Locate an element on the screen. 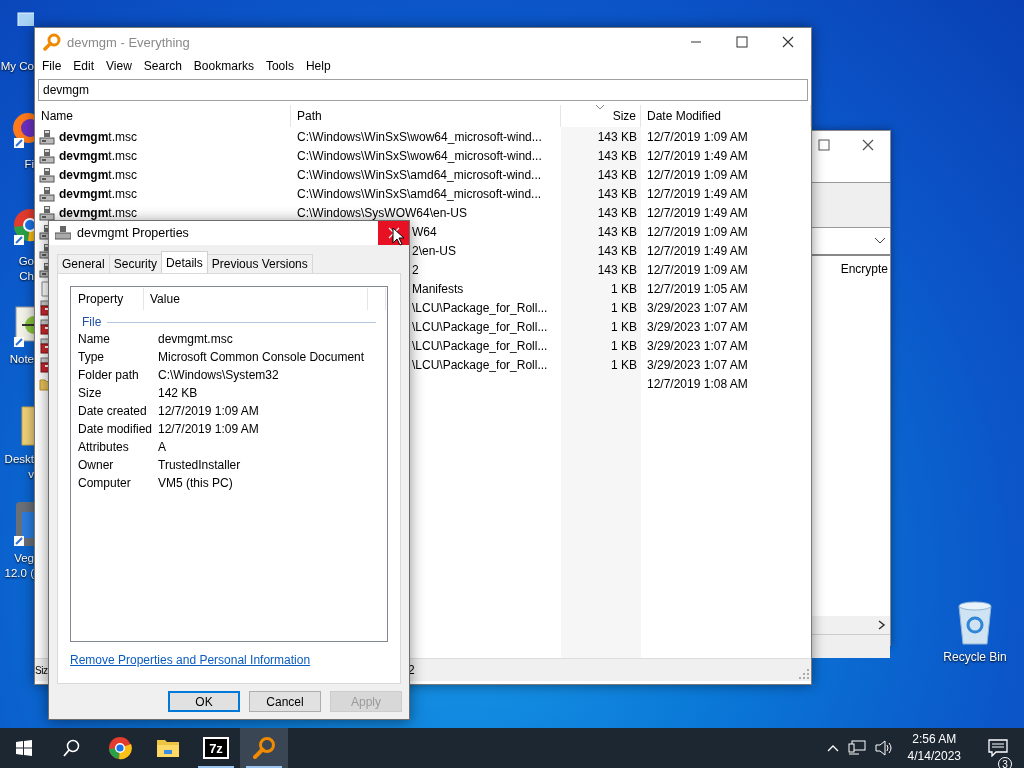  menu-item: Tools is located at coordinates (279, 66).